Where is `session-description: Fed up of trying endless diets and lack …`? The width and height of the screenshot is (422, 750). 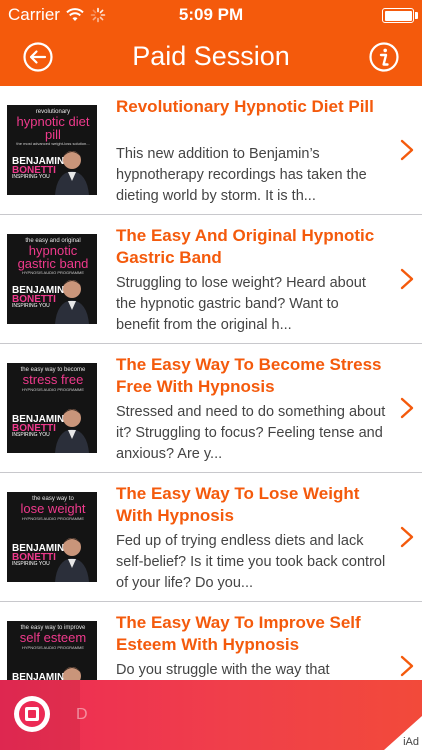
session-description: Fed up of trying endless diets and lack … is located at coordinates (251, 562).